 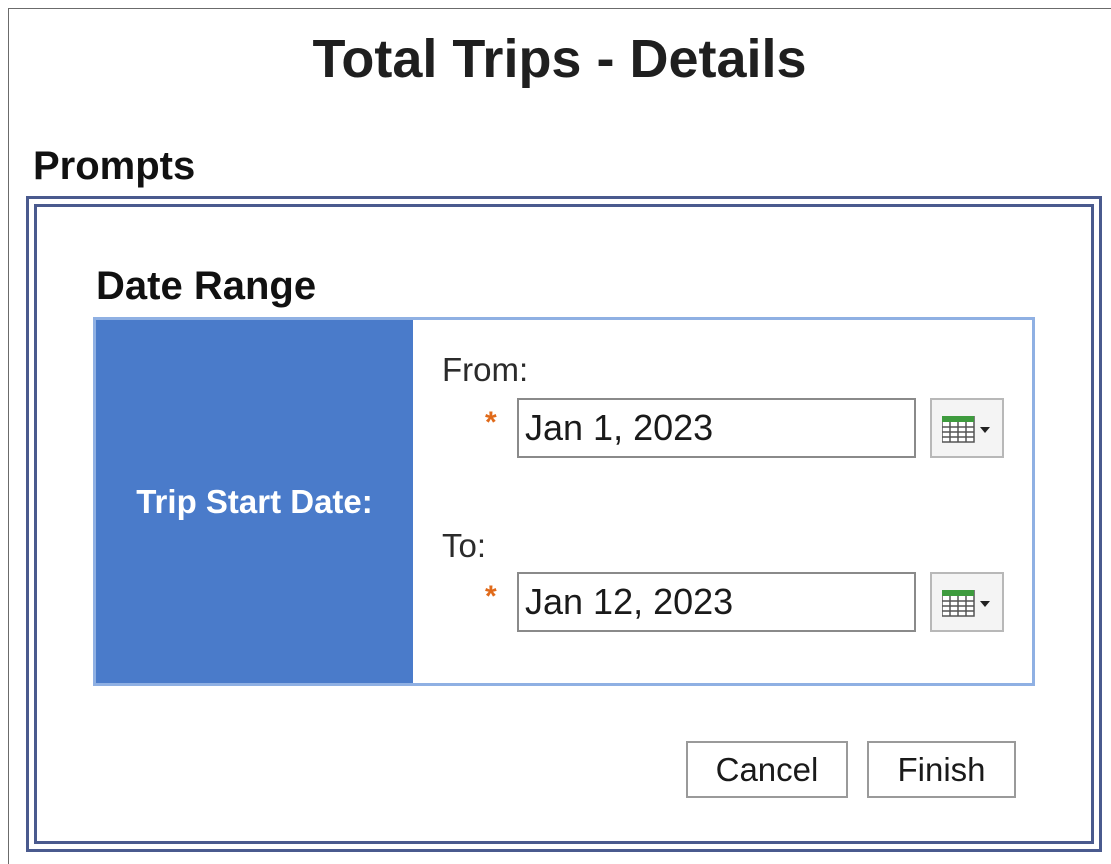 I want to click on trip-start-date-label-cell: Trip Start Date:, so click(x=254, y=501).